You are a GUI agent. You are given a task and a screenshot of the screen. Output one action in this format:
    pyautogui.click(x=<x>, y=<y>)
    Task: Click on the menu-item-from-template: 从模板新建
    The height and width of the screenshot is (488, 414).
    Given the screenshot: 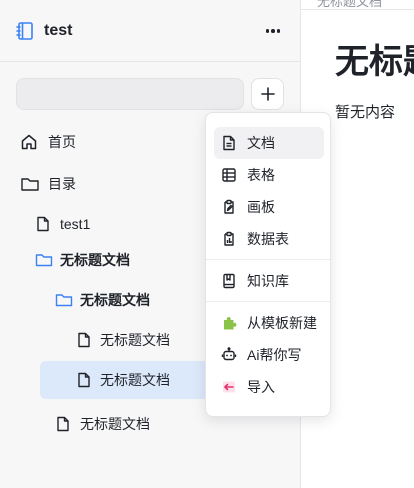 What is the action you would take?
    pyautogui.click(x=269, y=323)
    